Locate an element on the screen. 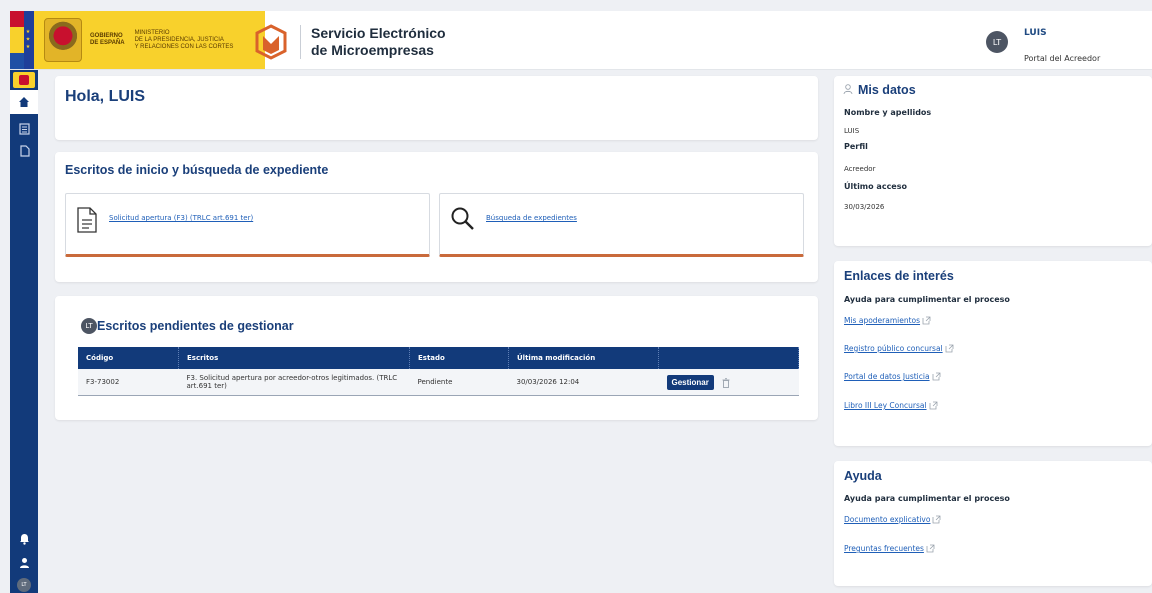 Image resolution: width=1152 pixels, height=593 pixels. trash-icon is located at coordinates (726, 382).